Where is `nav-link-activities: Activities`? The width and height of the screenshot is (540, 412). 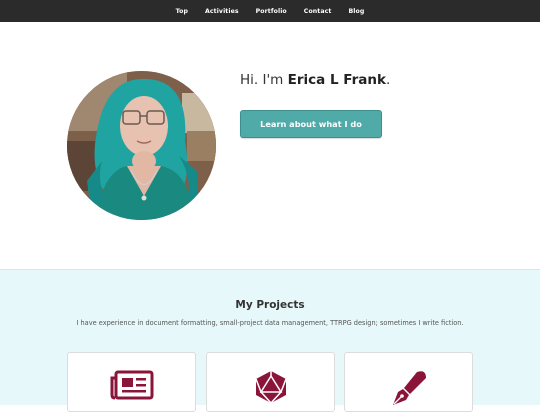 nav-link-activities: Activities is located at coordinates (222, 11).